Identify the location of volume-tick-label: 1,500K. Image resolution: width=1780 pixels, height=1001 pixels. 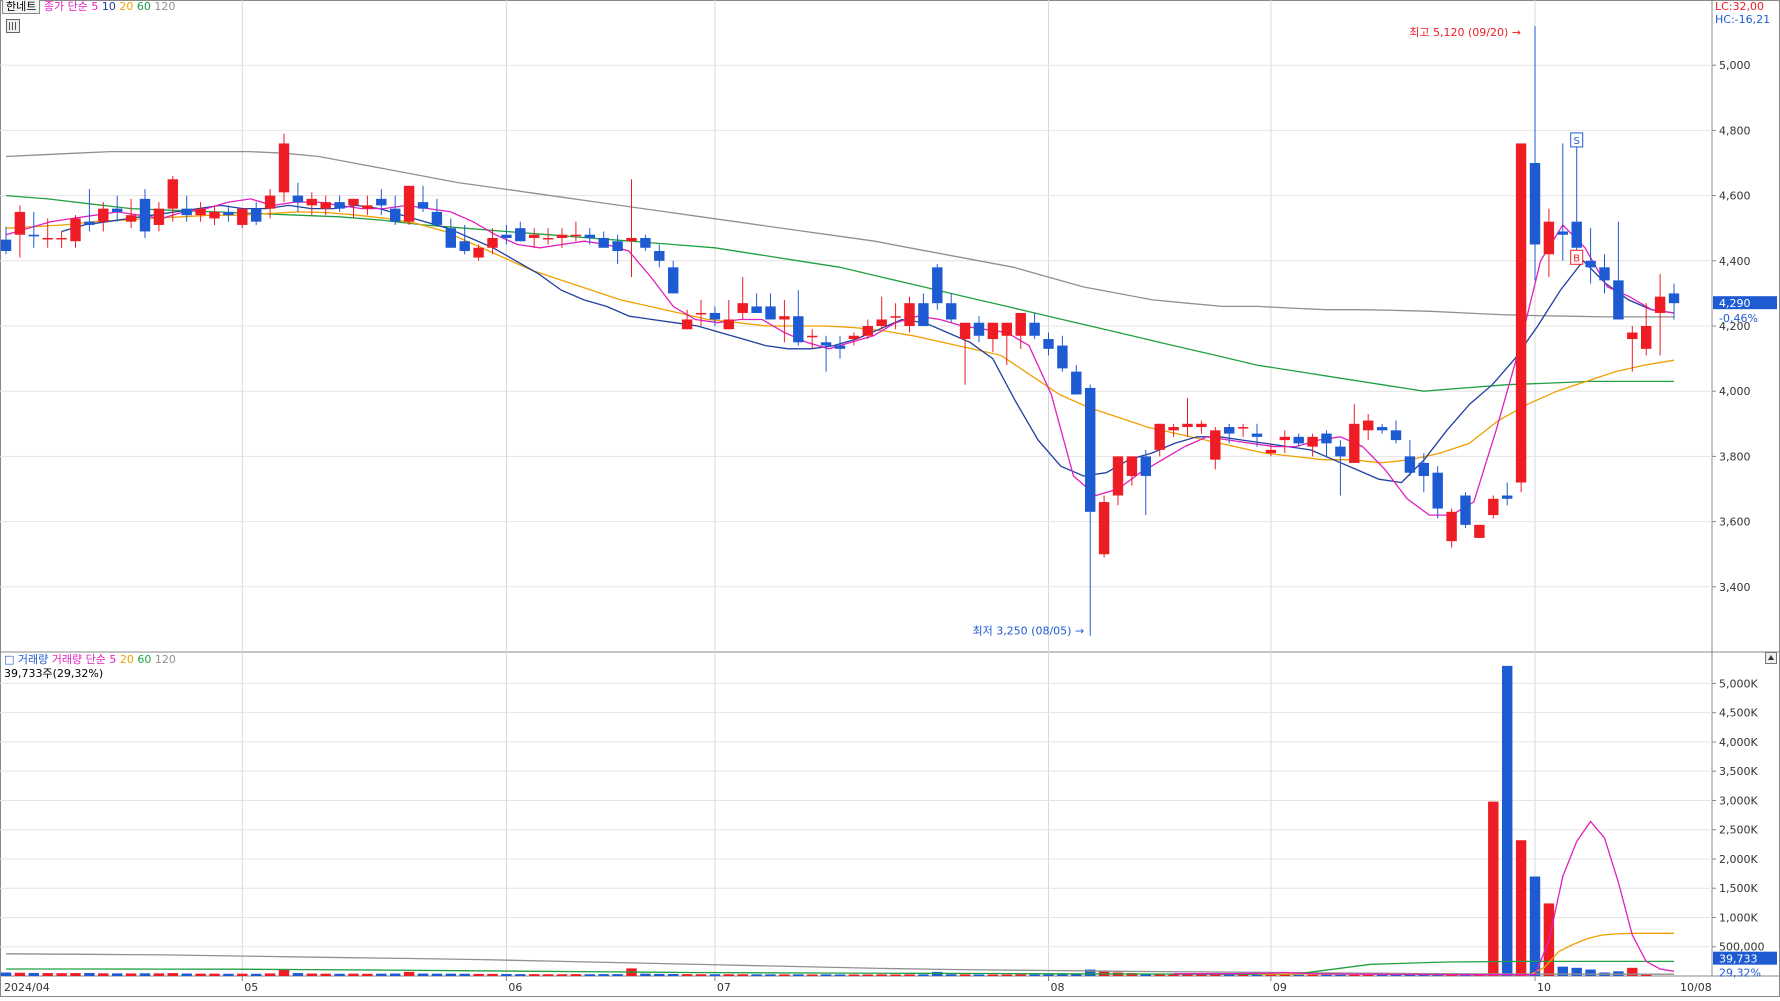
(1738, 888).